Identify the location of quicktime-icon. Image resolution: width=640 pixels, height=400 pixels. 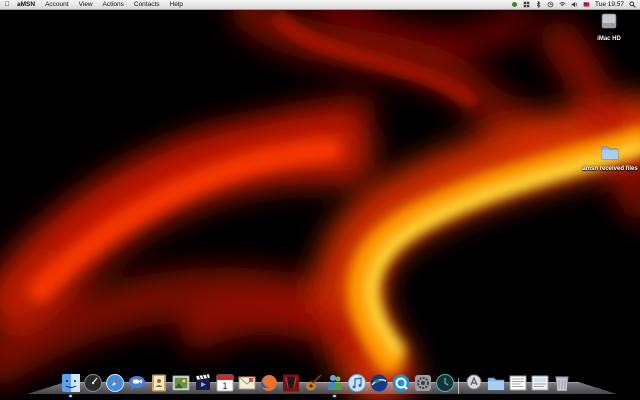
(400, 383).